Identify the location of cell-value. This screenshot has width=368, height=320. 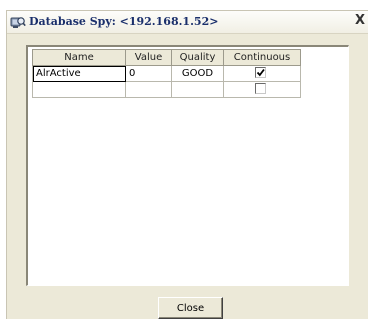
(148, 89).